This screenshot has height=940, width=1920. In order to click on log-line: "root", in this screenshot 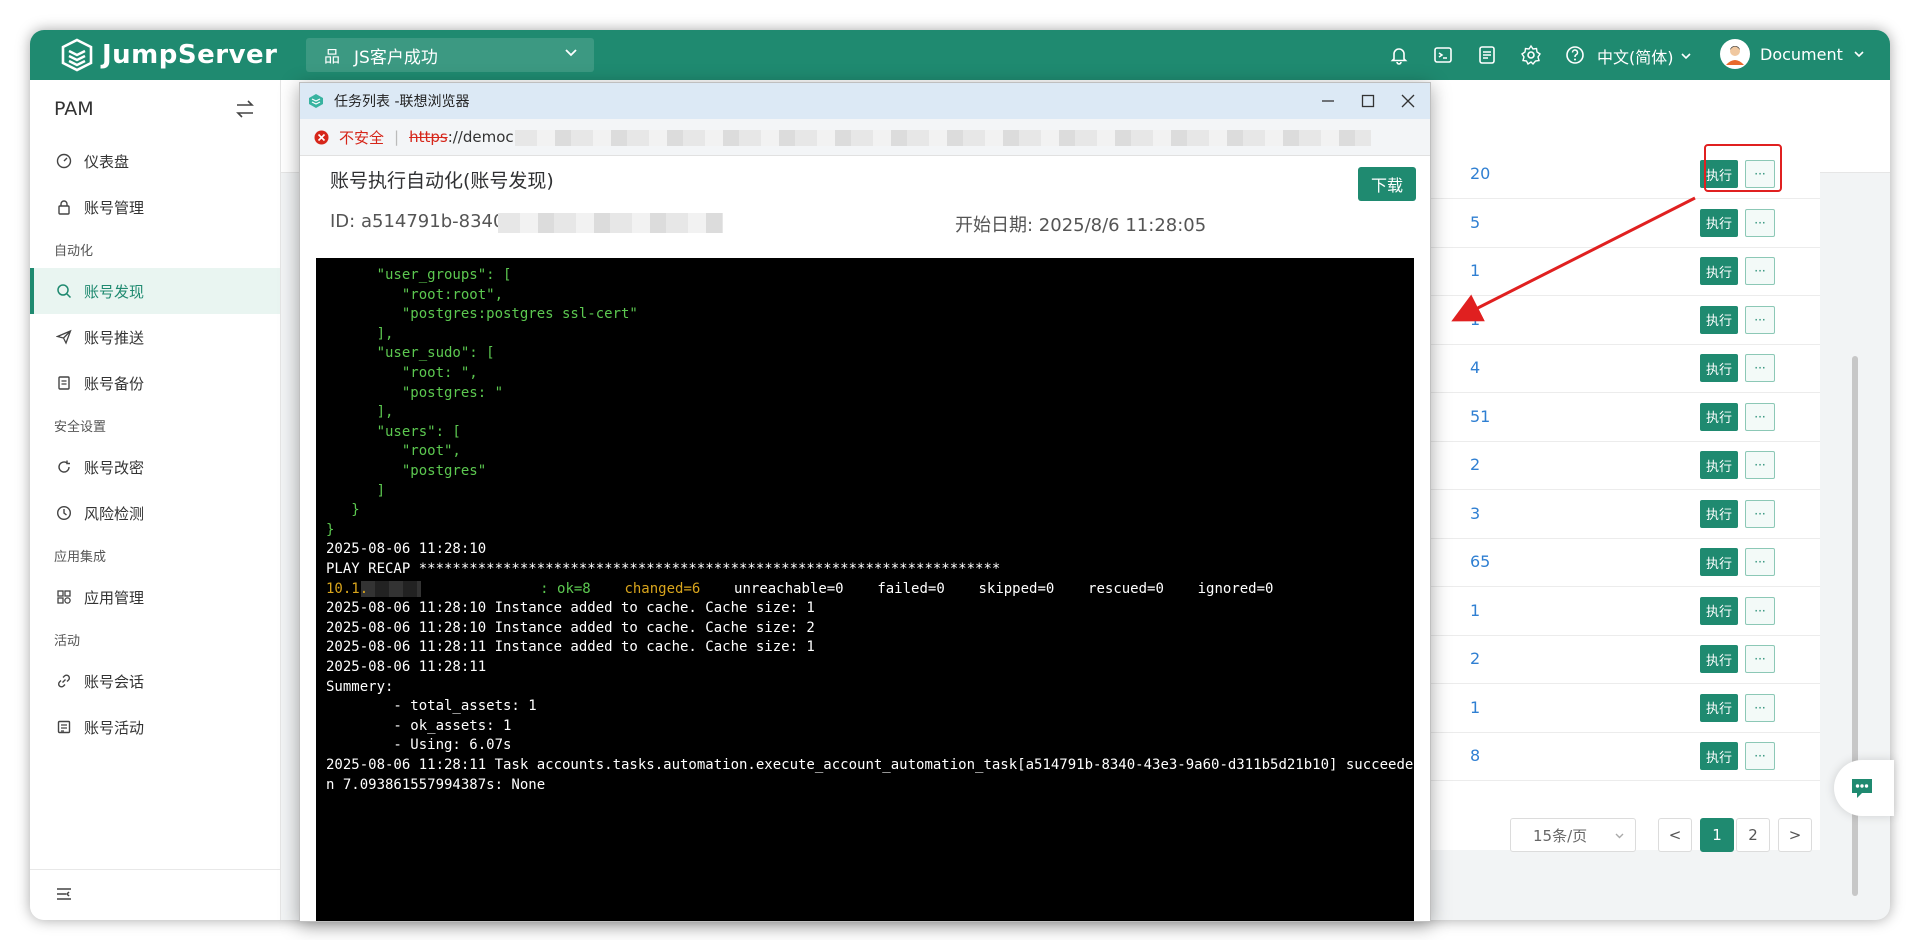, I will do `click(393, 451)`.